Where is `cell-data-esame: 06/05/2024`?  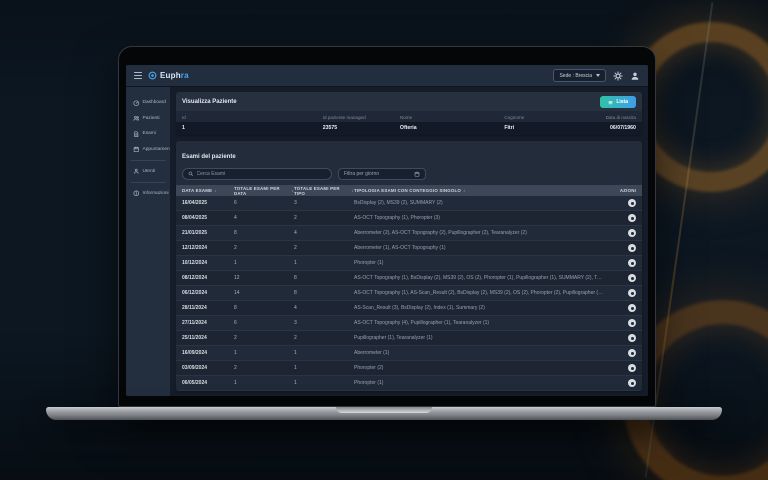 cell-data-esame: 06/05/2024 is located at coordinates (195, 383).